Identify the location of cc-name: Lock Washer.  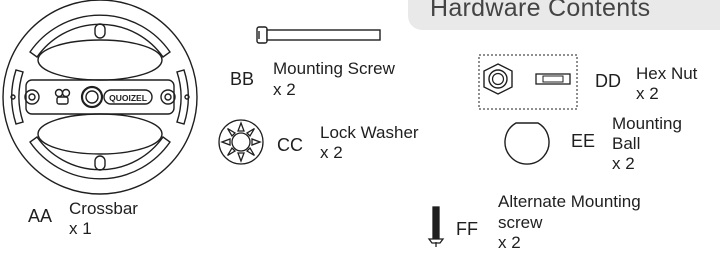
(369, 132).